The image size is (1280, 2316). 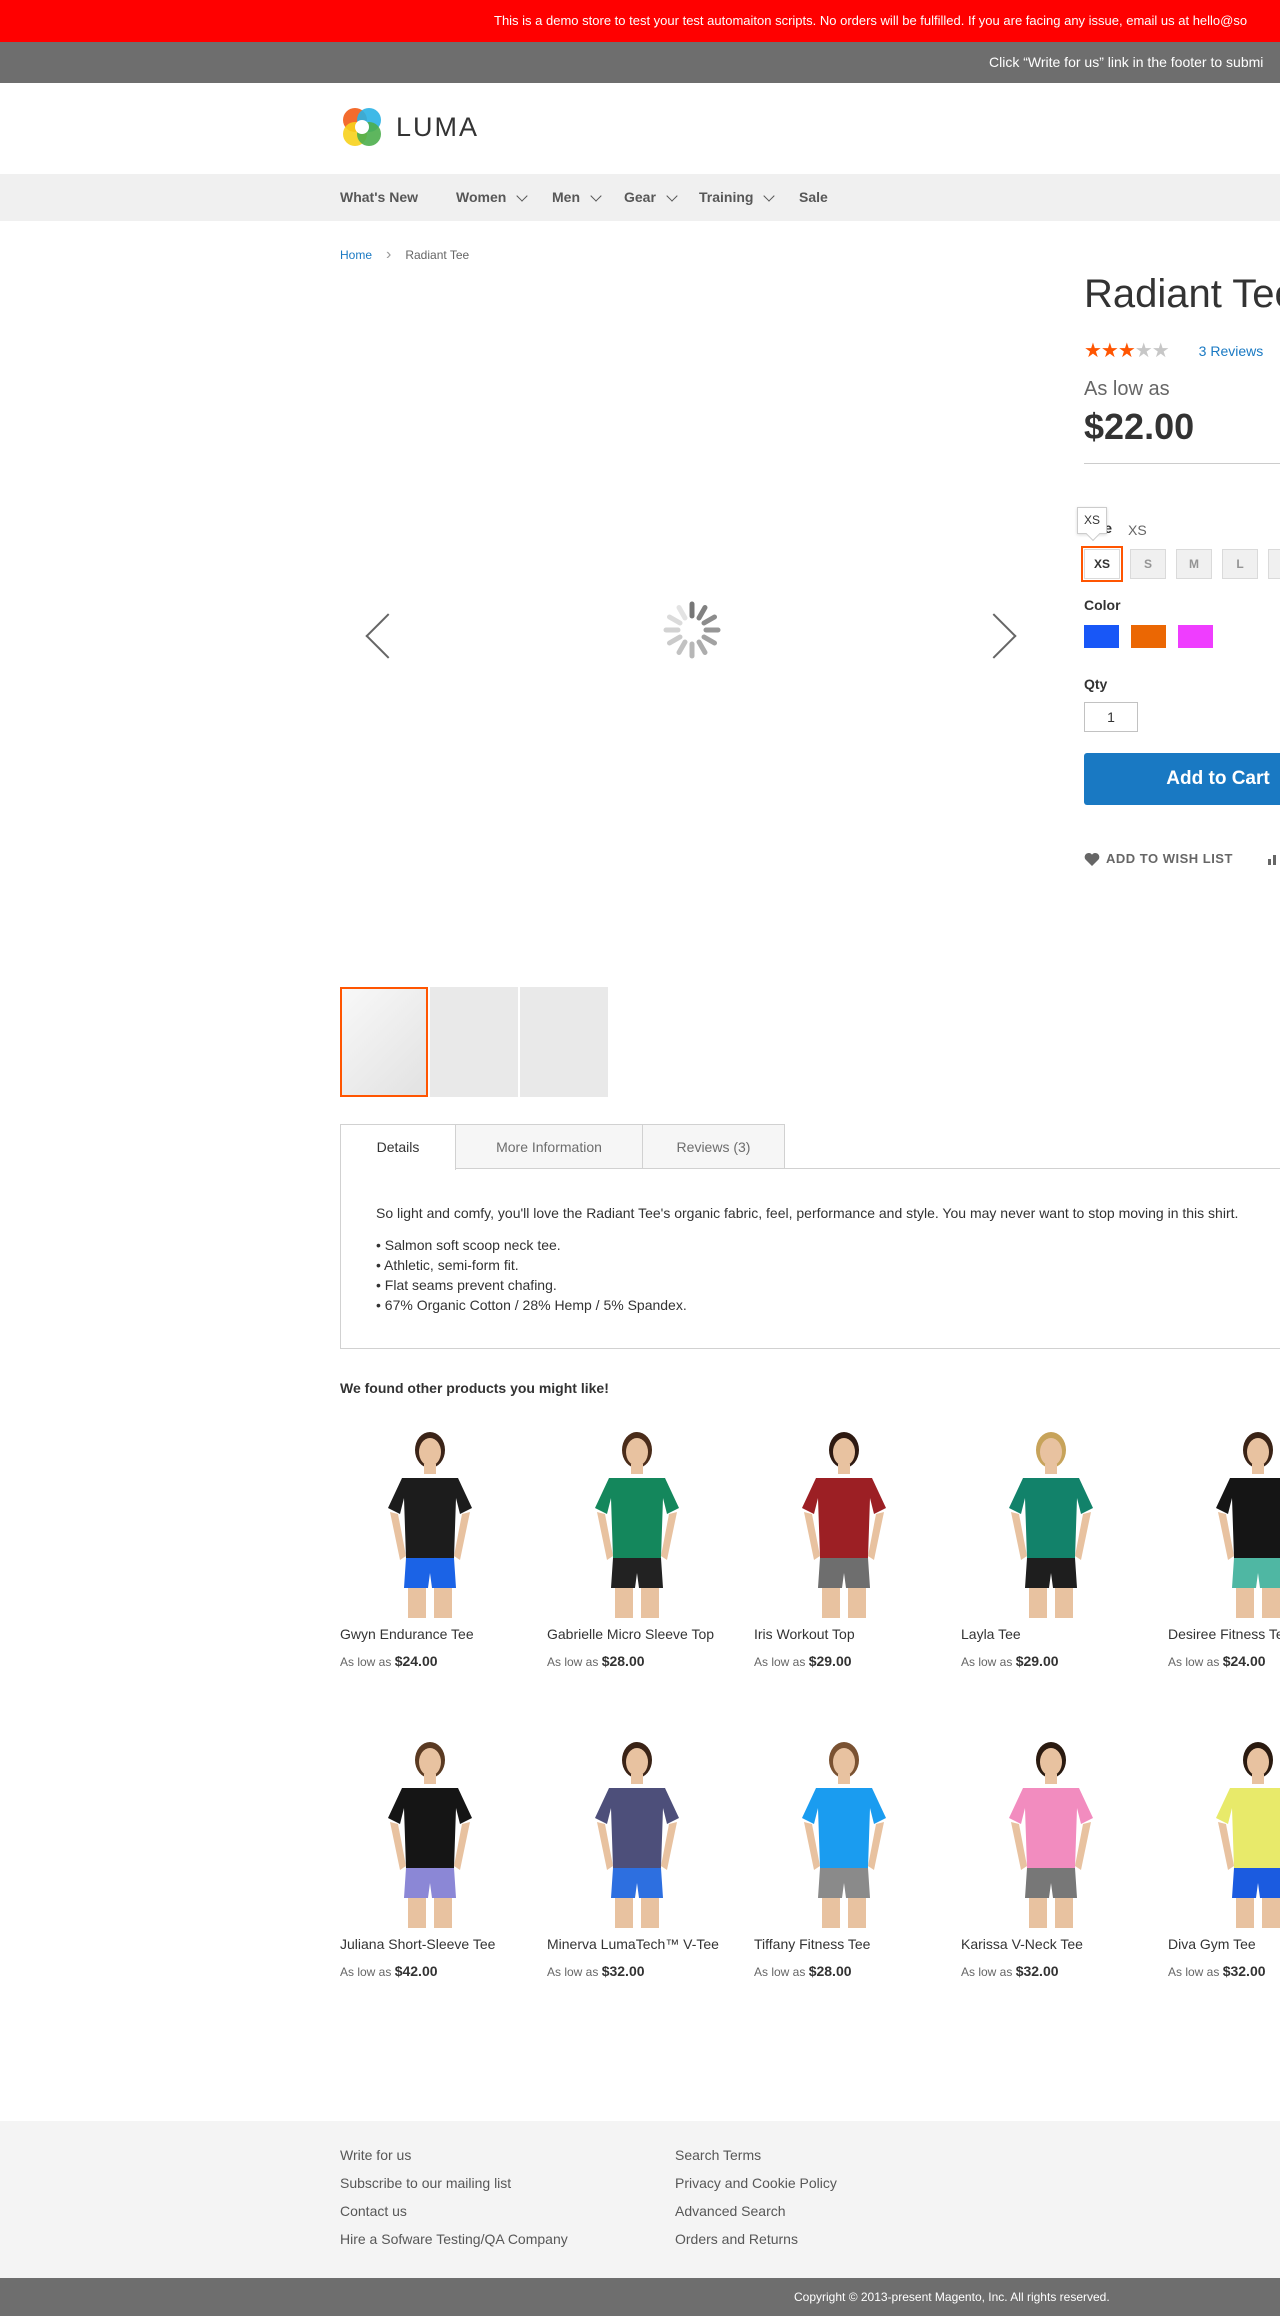 I want to click on color-swatch-orange, so click(x=1148, y=636).